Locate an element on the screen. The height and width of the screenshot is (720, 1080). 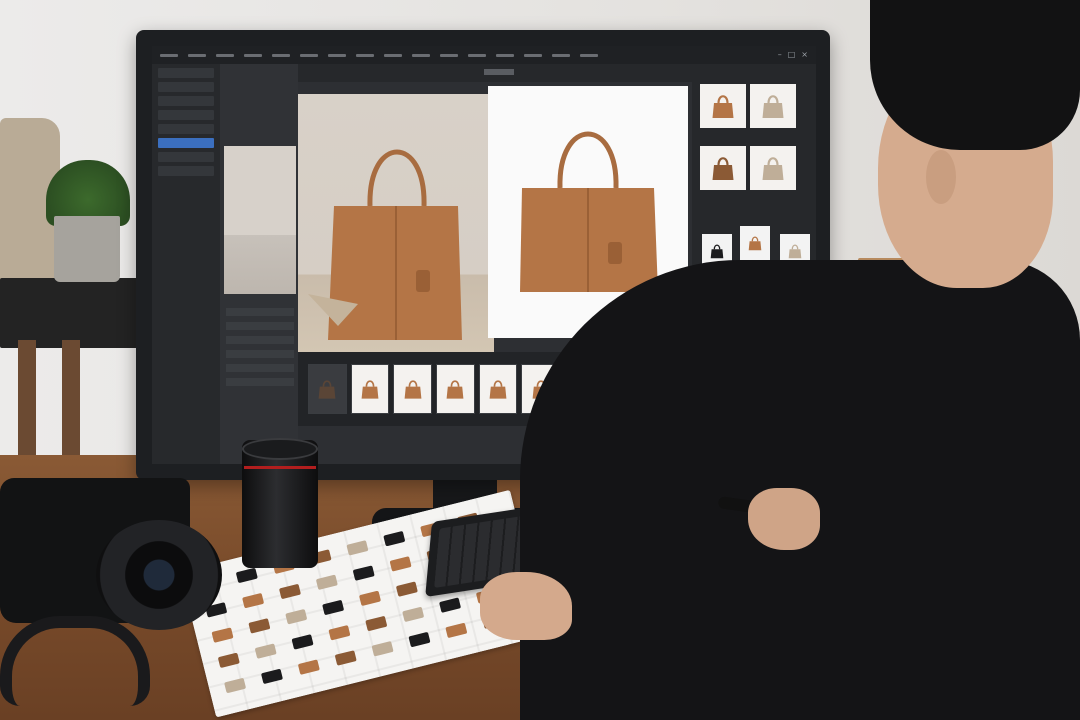
minimize-icon: – is located at coordinates (780, 54).